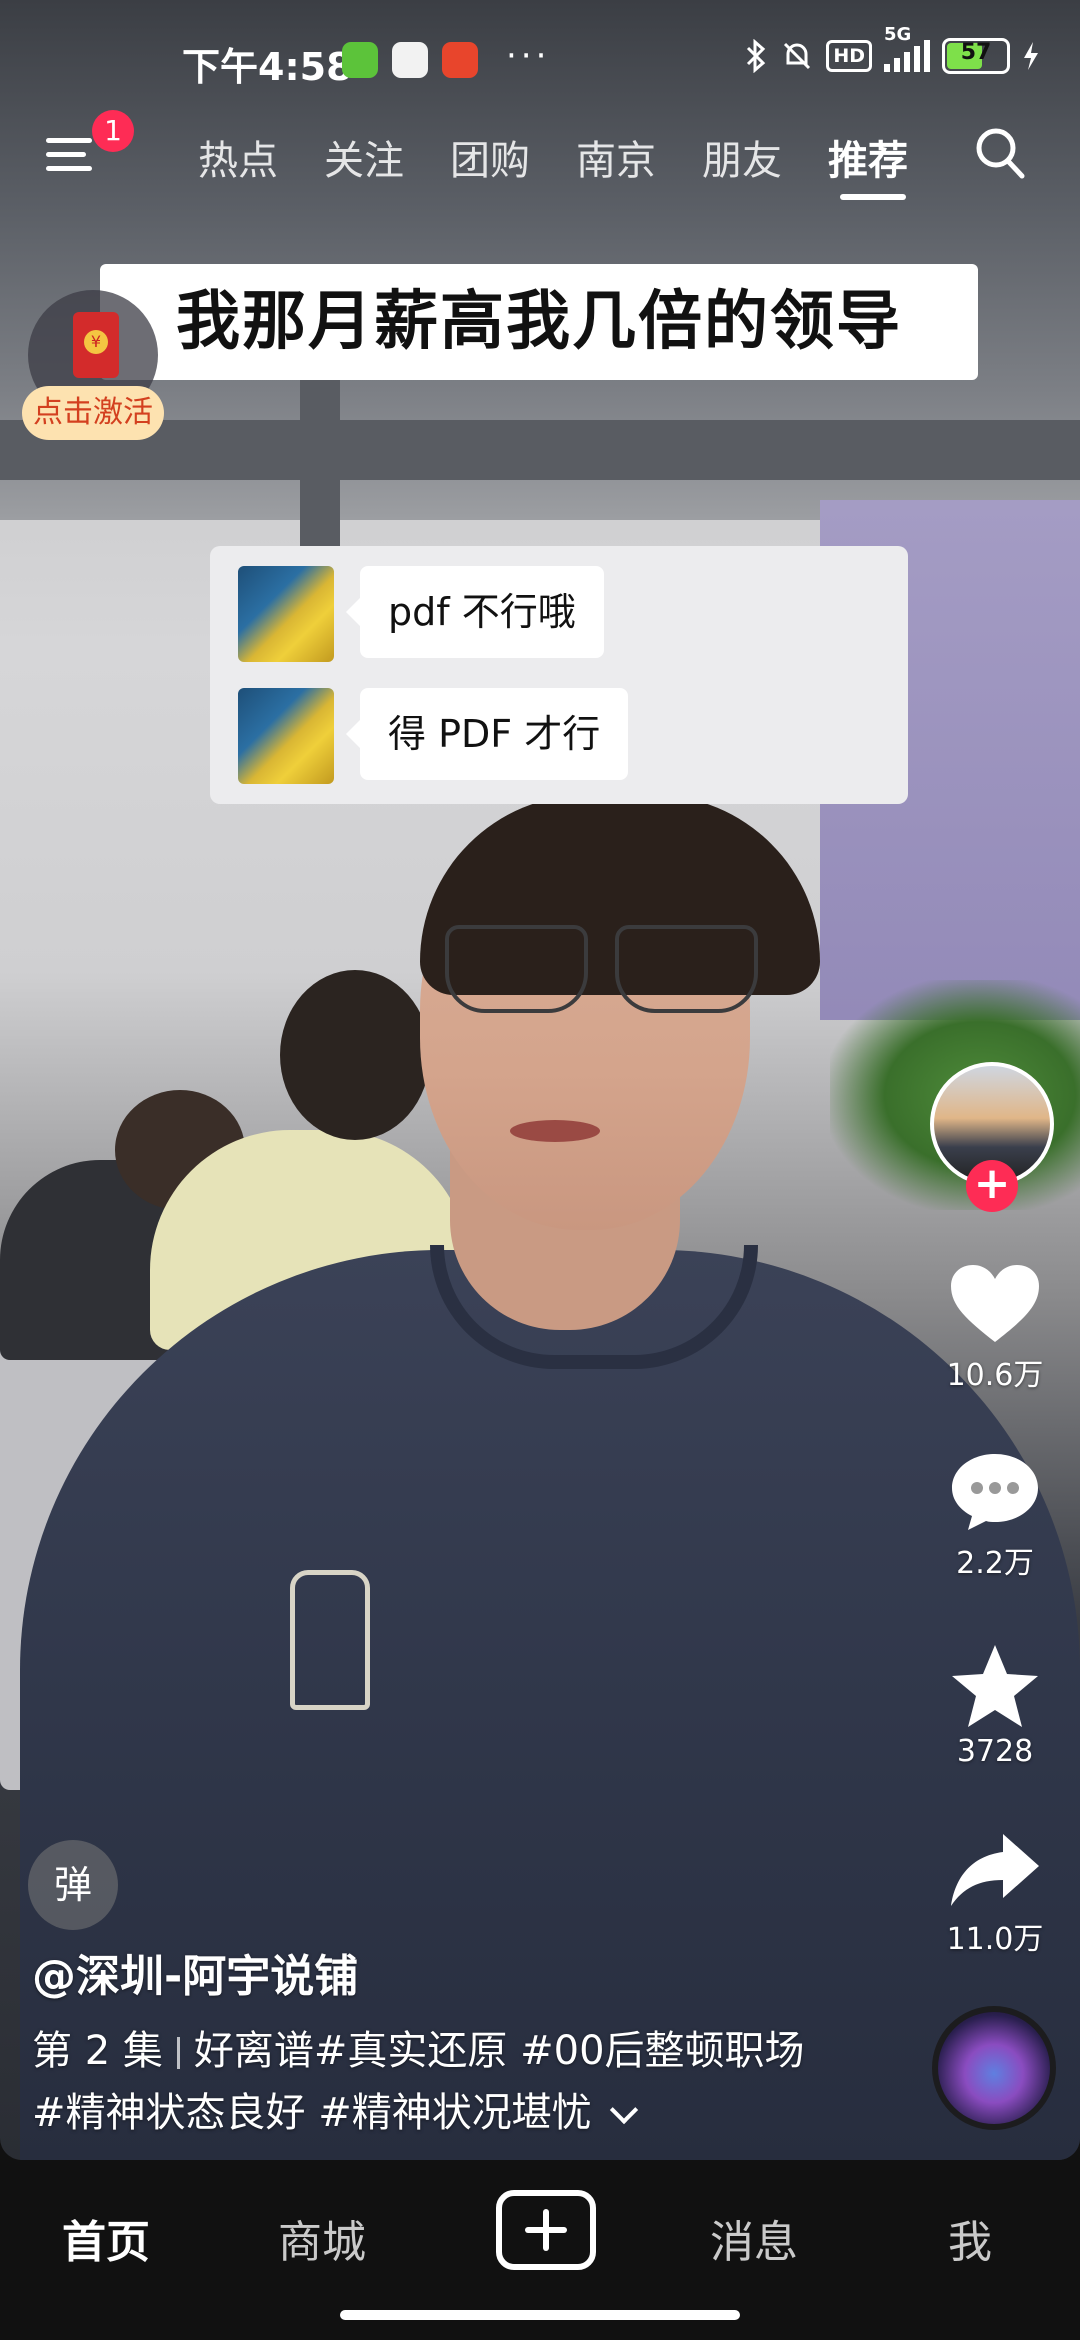  Describe the element at coordinates (113, 131) in the screenshot. I see `notification-badge: 1` at that location.